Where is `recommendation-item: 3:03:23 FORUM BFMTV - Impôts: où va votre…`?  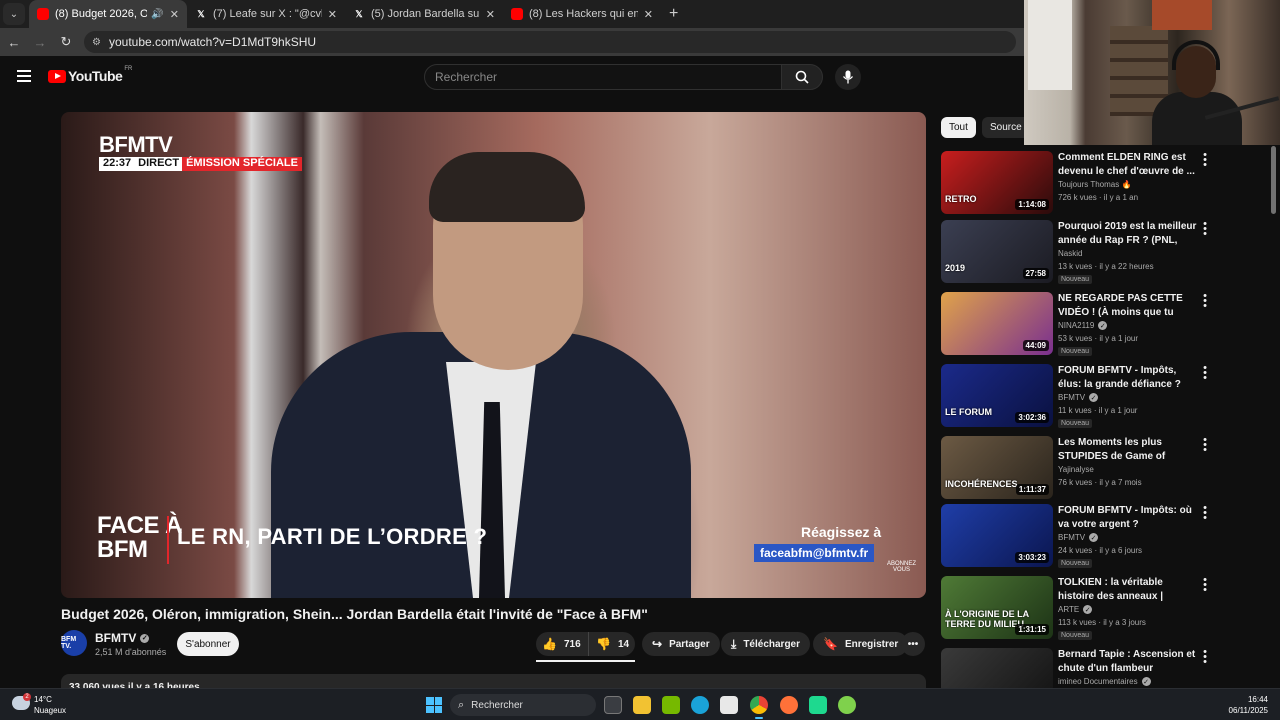
recommendation-item: 3:03:23 FORUM BFMTV - Impôts: où va votre… is located at coordinates (1106, 535).